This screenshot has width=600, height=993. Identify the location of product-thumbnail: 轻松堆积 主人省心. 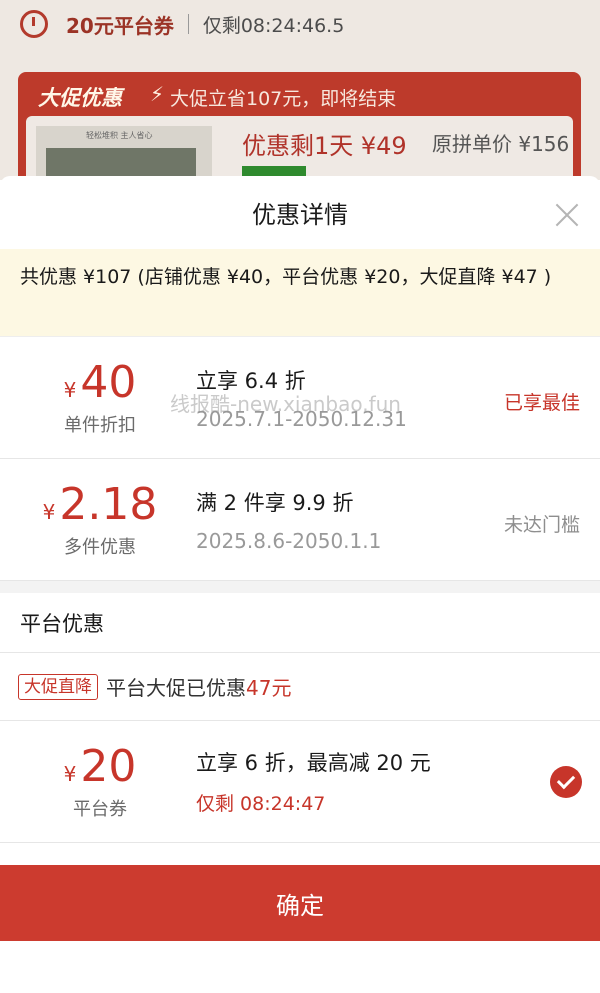
(124, 153).